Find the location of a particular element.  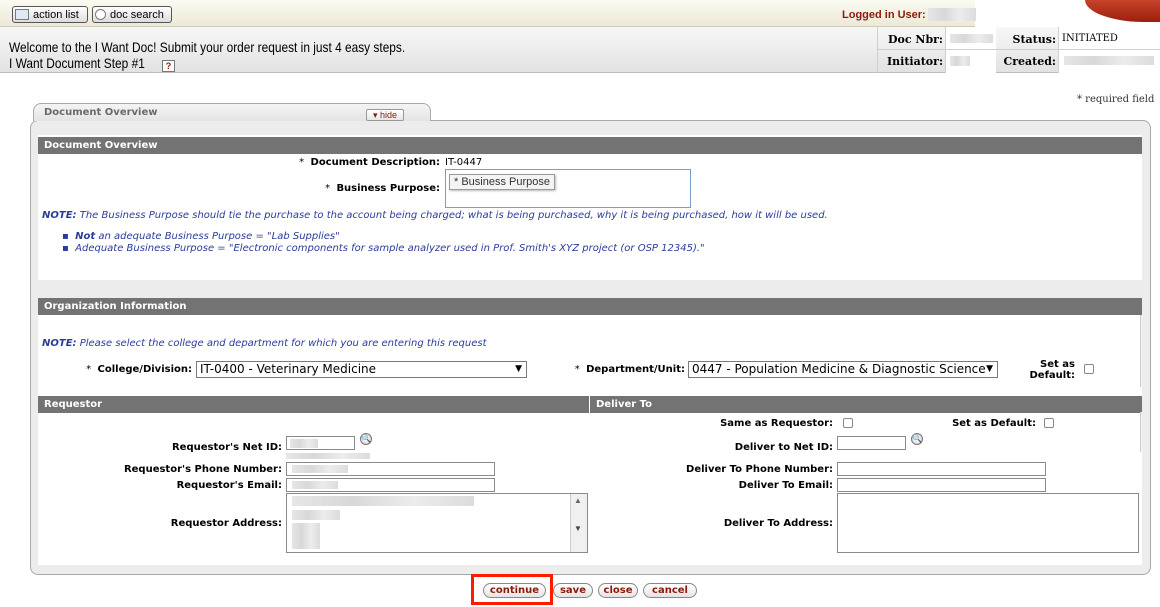

deliver-phone-label: Deliver To Phone Number: is located at coordinates (759, 469).